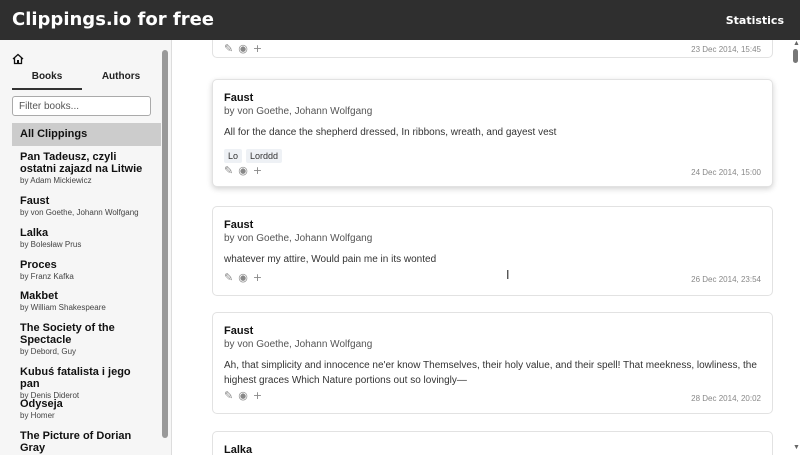 This screenshot has height=455, width=800. Describe the element at coordinates (86, 134) in the screenshot. I see `all-clippings-item: All Clippings` at that location.